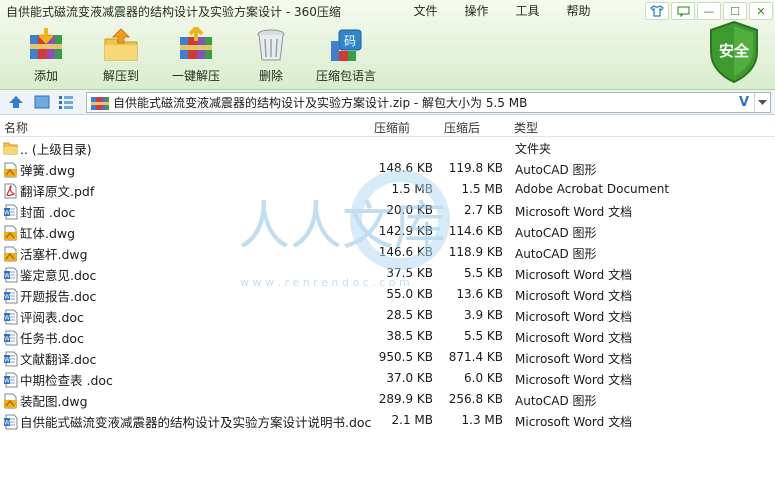  I want to click on archive-language-button: 码 压缩包语言, so click(346, 55).